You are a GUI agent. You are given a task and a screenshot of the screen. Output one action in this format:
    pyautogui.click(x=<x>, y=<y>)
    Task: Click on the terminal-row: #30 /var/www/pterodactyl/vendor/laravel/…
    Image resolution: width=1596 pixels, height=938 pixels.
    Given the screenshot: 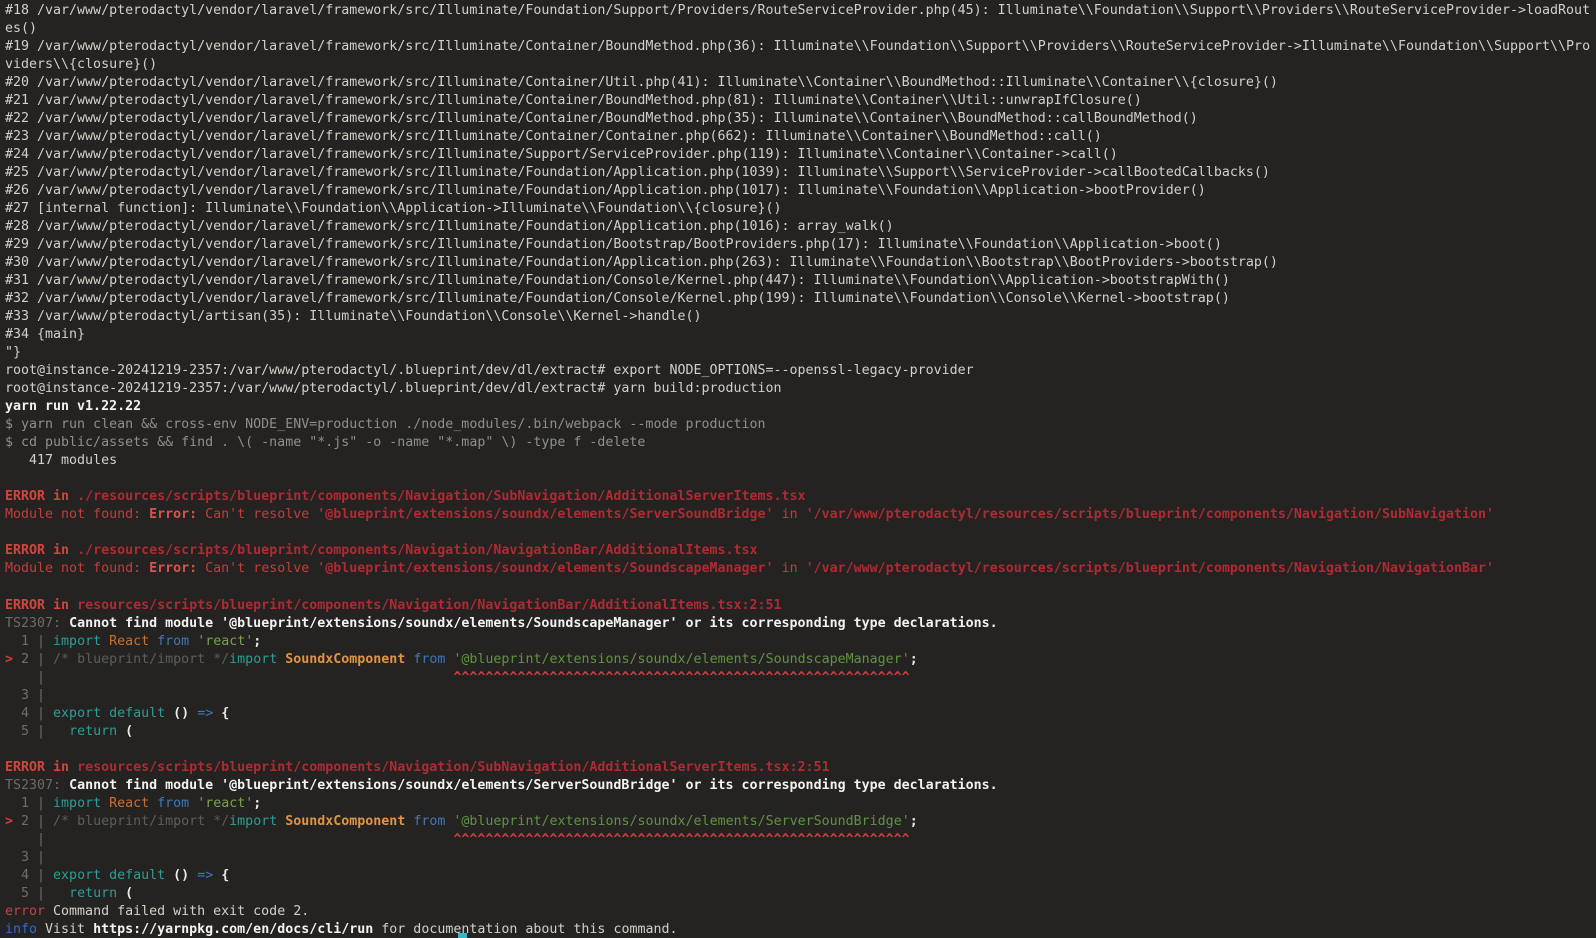 What is the action you would take?
    pyautogui.click(x=641, y=263)
    